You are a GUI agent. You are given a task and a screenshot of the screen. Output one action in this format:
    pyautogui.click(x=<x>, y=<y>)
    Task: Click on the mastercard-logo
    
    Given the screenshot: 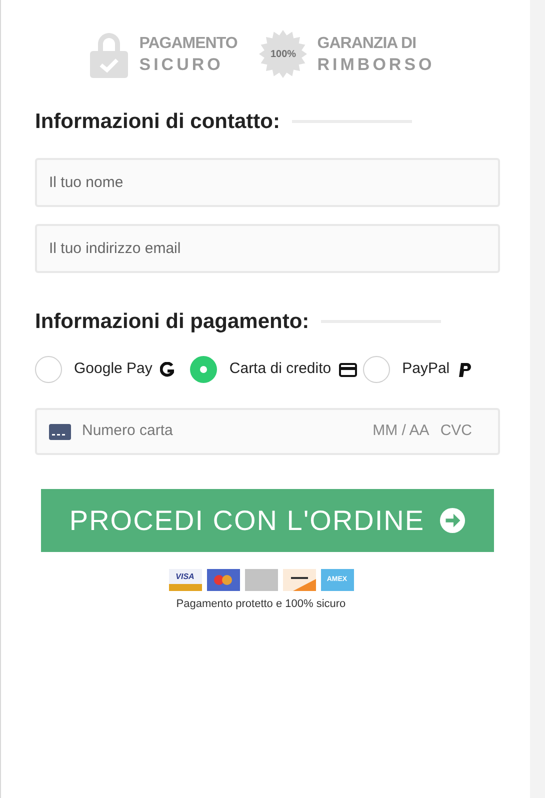 What is the action you would take?
    pyautogui.click(x=223, y=580)
    